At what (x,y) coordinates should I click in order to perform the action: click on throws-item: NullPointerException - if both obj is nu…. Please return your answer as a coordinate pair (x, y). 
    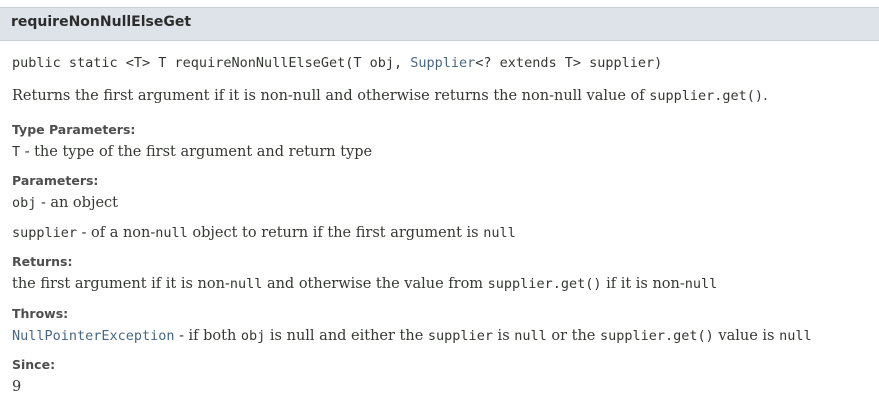
    Looking at the image, I should click on (412, 336).